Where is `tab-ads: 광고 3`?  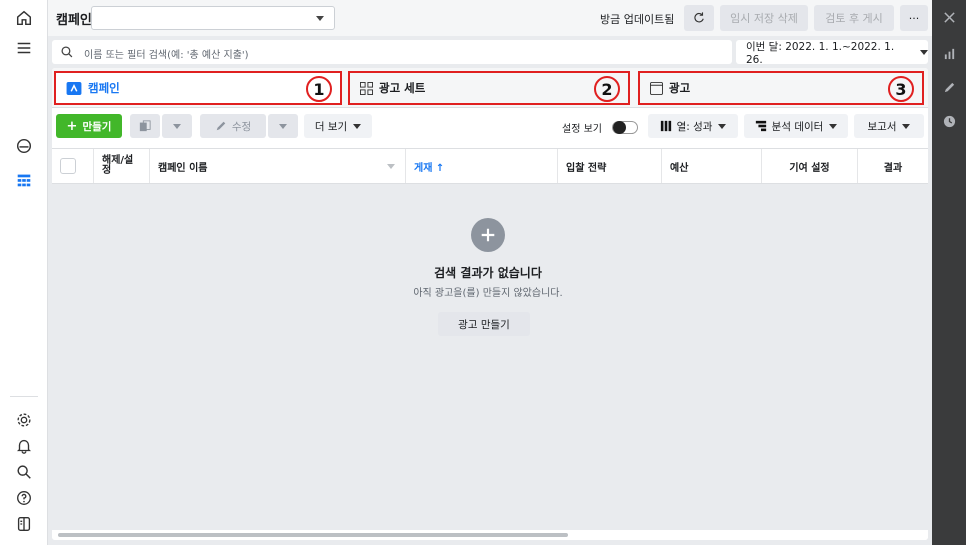 tab-ads: 광고 3 is located at coordinates (781, 88).